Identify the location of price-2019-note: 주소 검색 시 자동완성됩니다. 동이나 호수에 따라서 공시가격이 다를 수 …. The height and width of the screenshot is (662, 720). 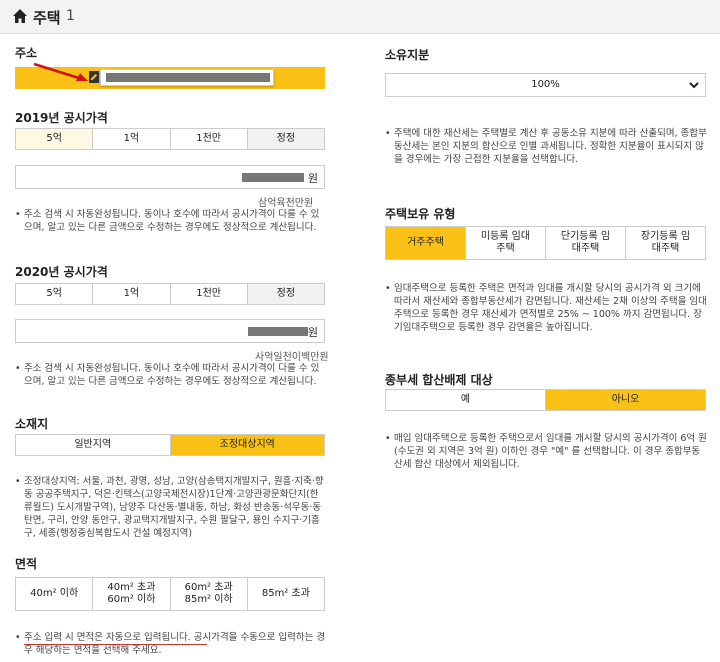
(171, 221).